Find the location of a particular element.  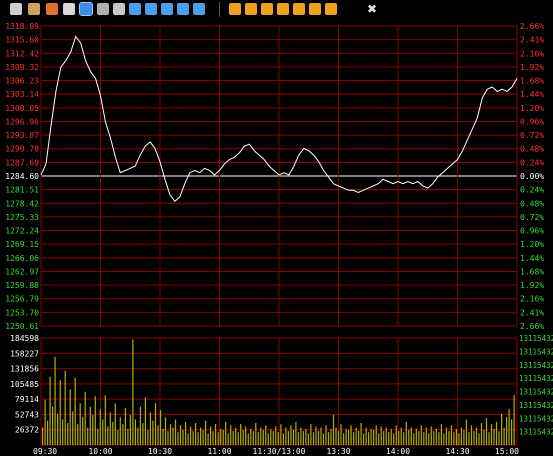

up-arrow-box-icon is located at coordinates (235, 9).